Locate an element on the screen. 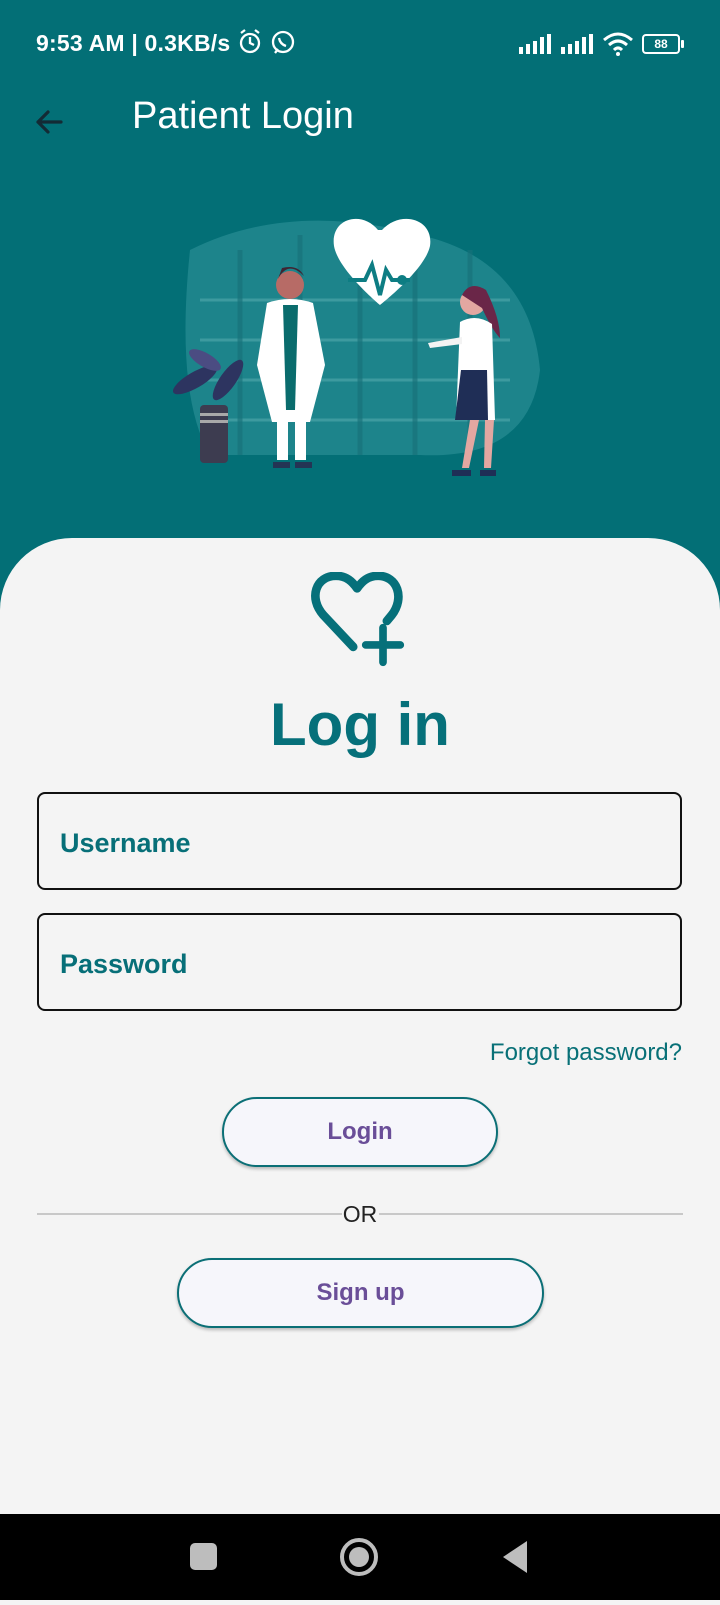  recent-apps-icon is located at coordinates (203, 1556).